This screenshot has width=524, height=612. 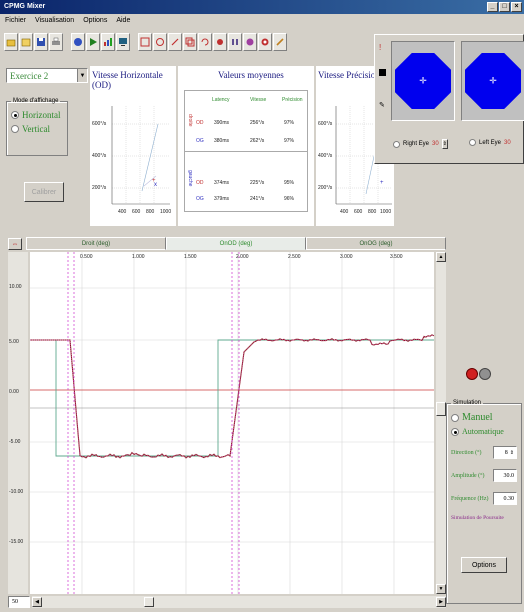 I want to click on tab-og: OnOG (deg), so click(x=376, y=243).